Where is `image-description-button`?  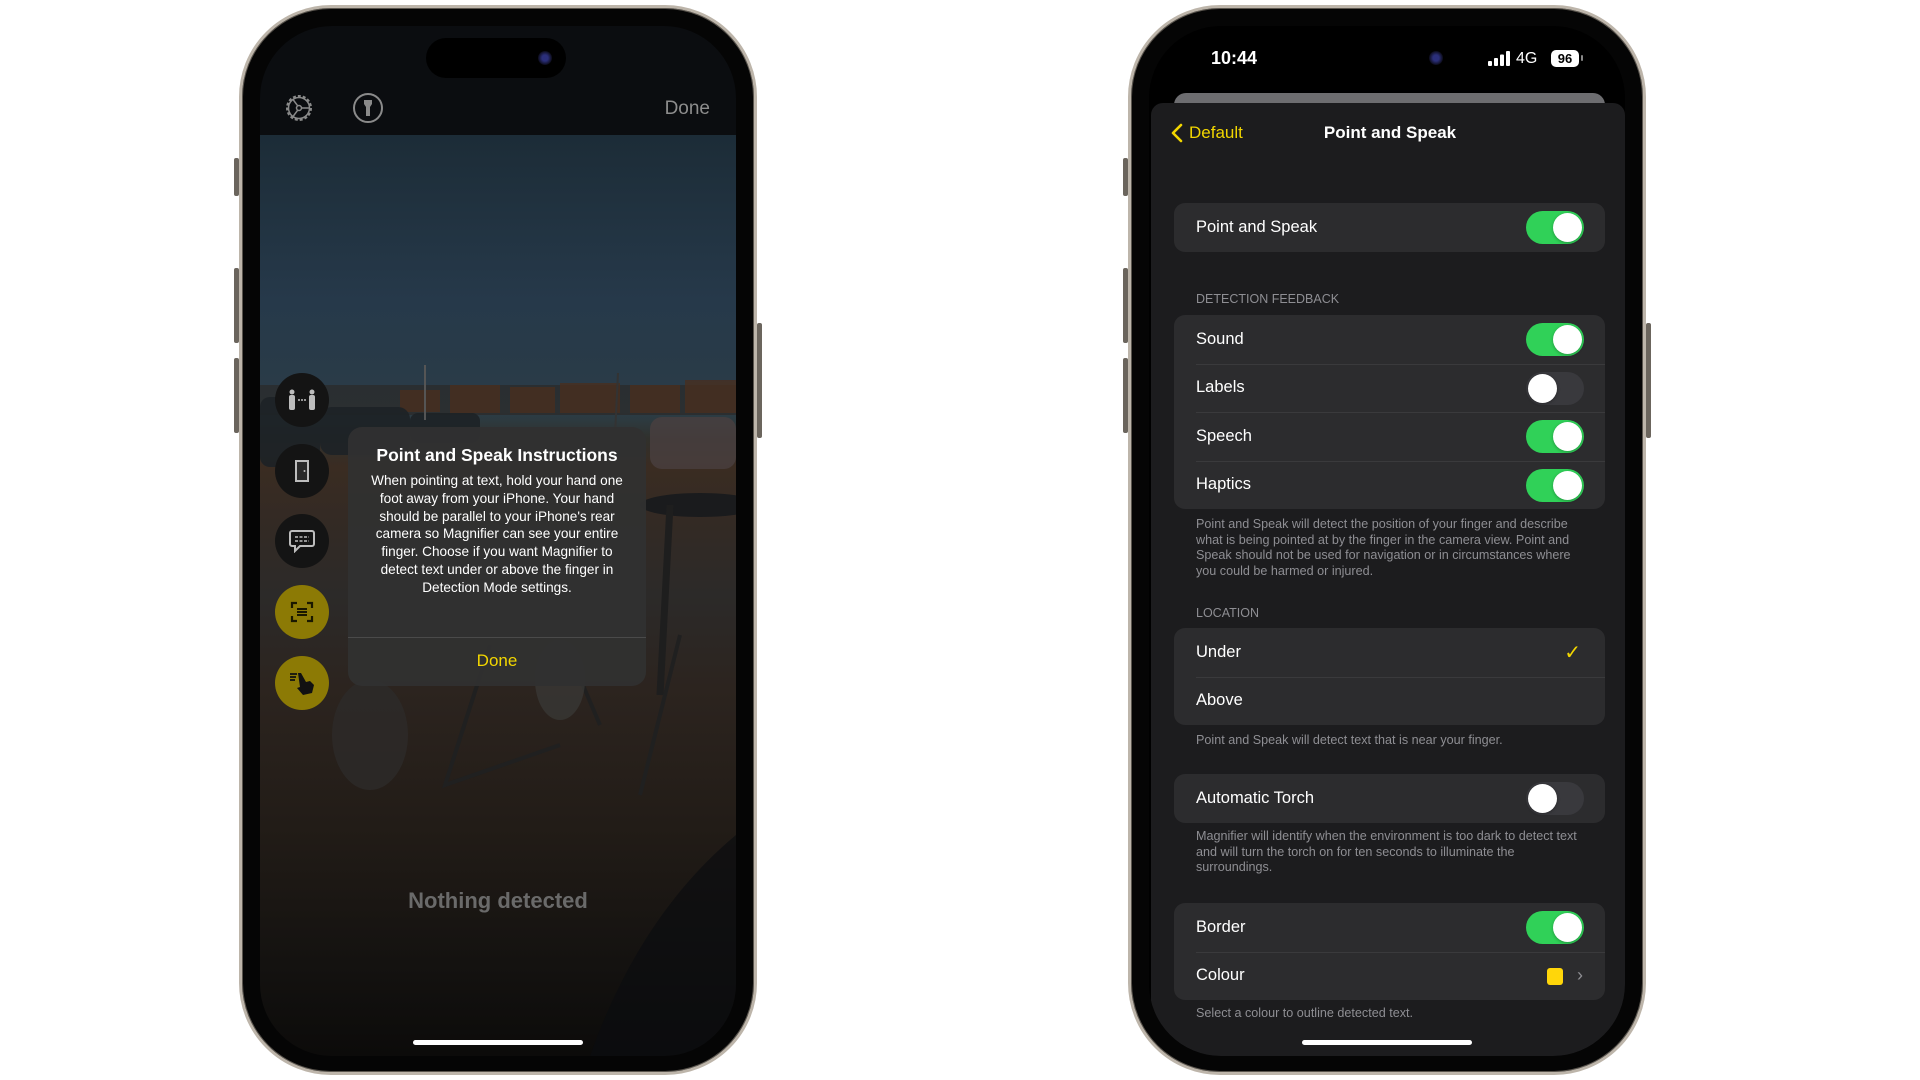 image-description-button is located at coordinates (302, 541).